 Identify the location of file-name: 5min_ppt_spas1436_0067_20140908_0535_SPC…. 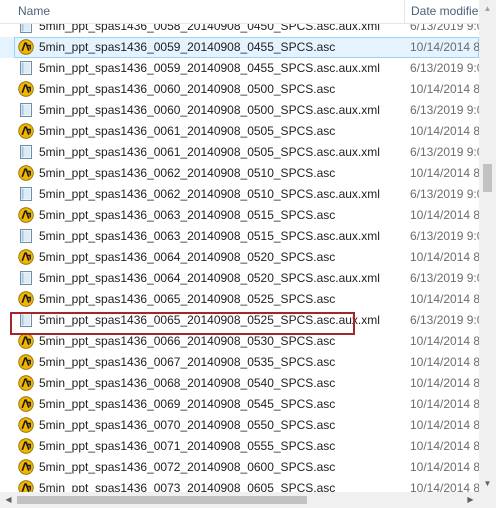
(187, 362).